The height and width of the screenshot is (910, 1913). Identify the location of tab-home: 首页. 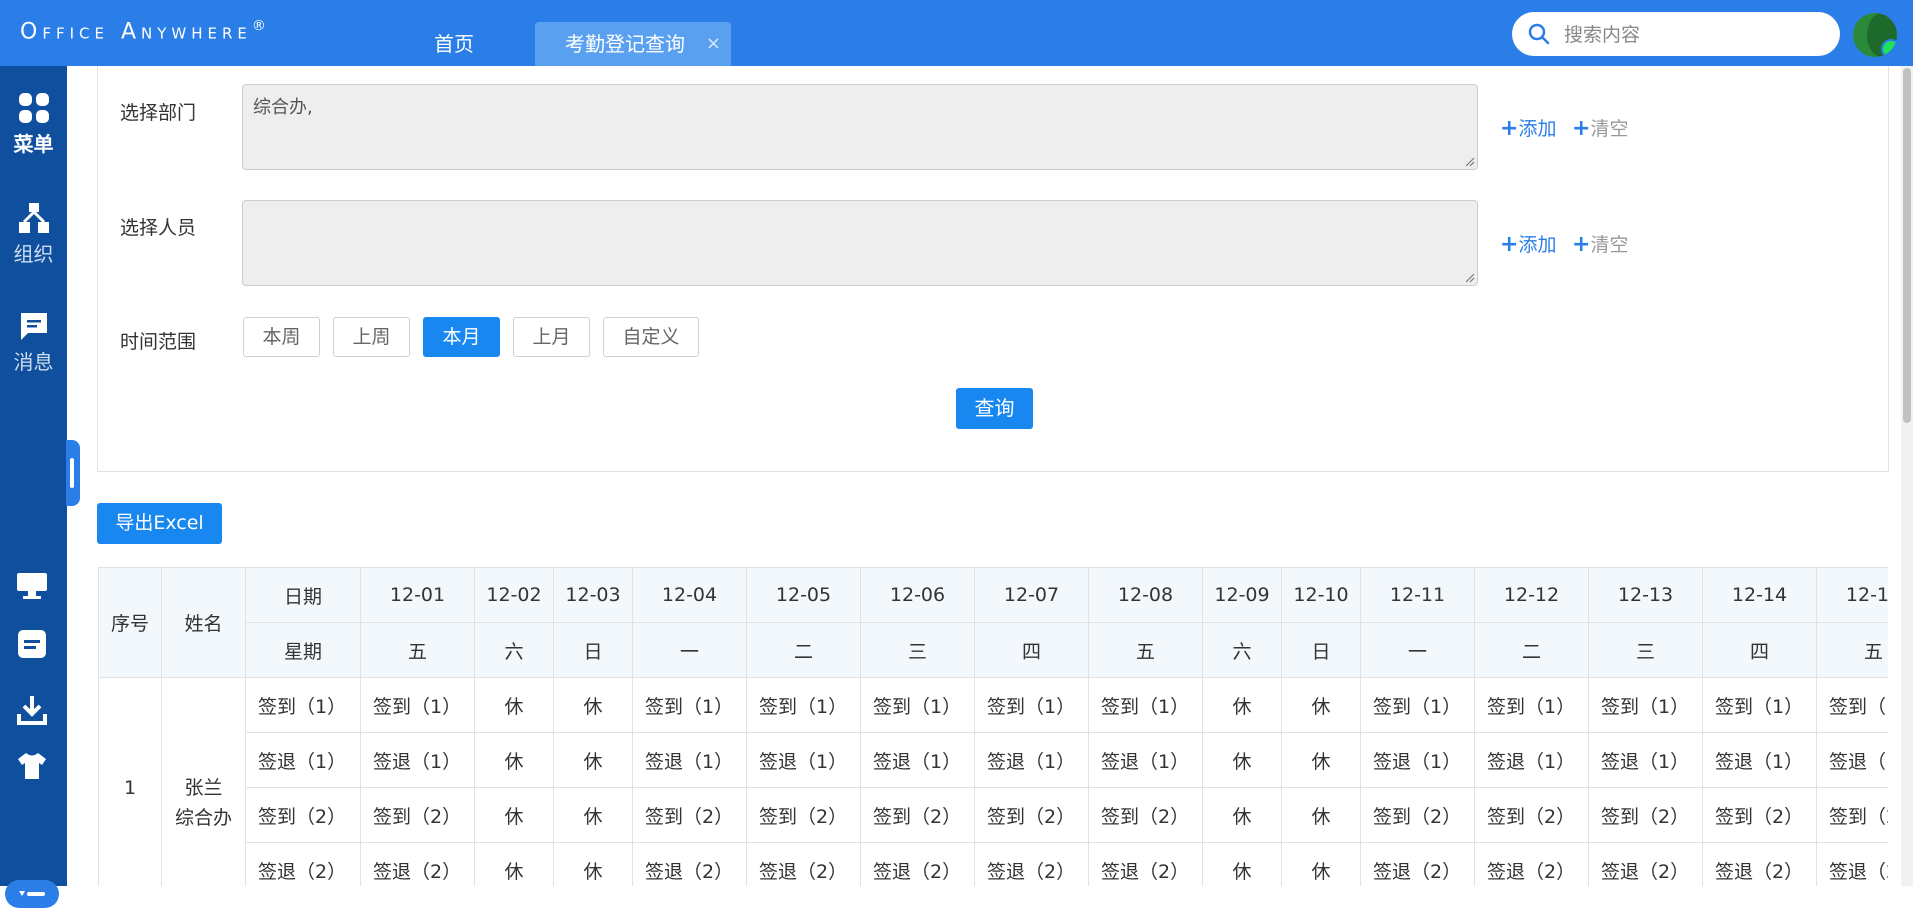
(454, 44).